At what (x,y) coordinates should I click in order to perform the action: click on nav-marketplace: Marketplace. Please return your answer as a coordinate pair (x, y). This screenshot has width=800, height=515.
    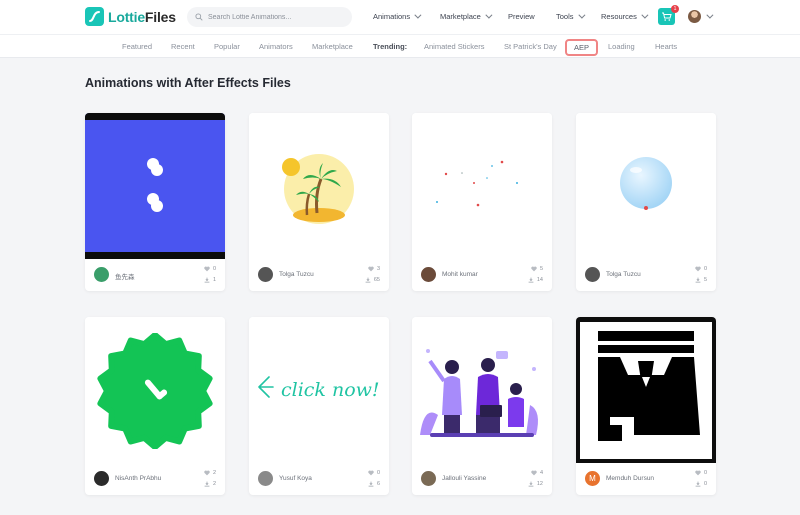
    Looking at the image, I should click on (466, 16).